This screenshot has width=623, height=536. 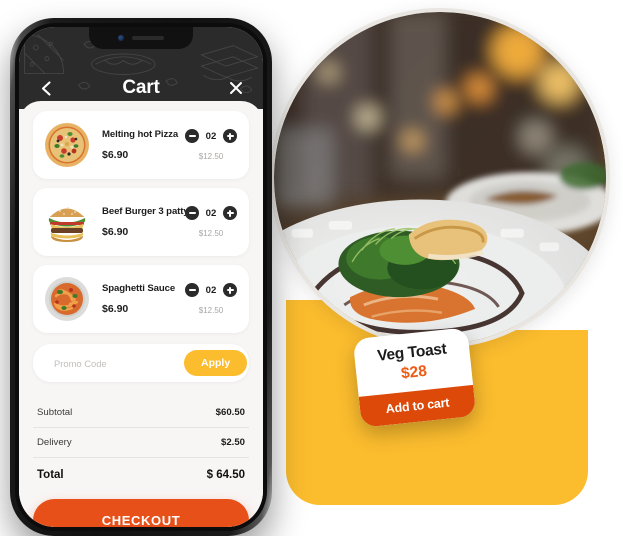 What do you see at coordinates (55, 412) in the screenshot?
I see `summary-label: Subtotal` at bounding box center [55, 412].